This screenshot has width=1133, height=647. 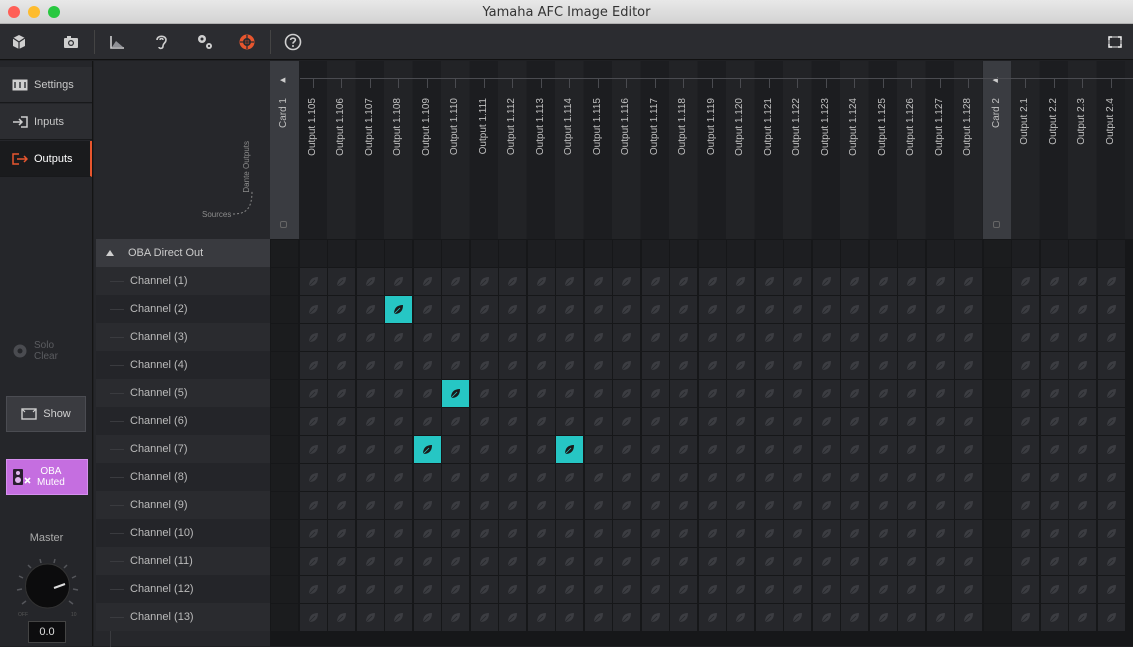 What do you see at coordinates (47, 632) in the screenshot?
I see `master-value-field: 0.0` at bounding box center [47, 632].